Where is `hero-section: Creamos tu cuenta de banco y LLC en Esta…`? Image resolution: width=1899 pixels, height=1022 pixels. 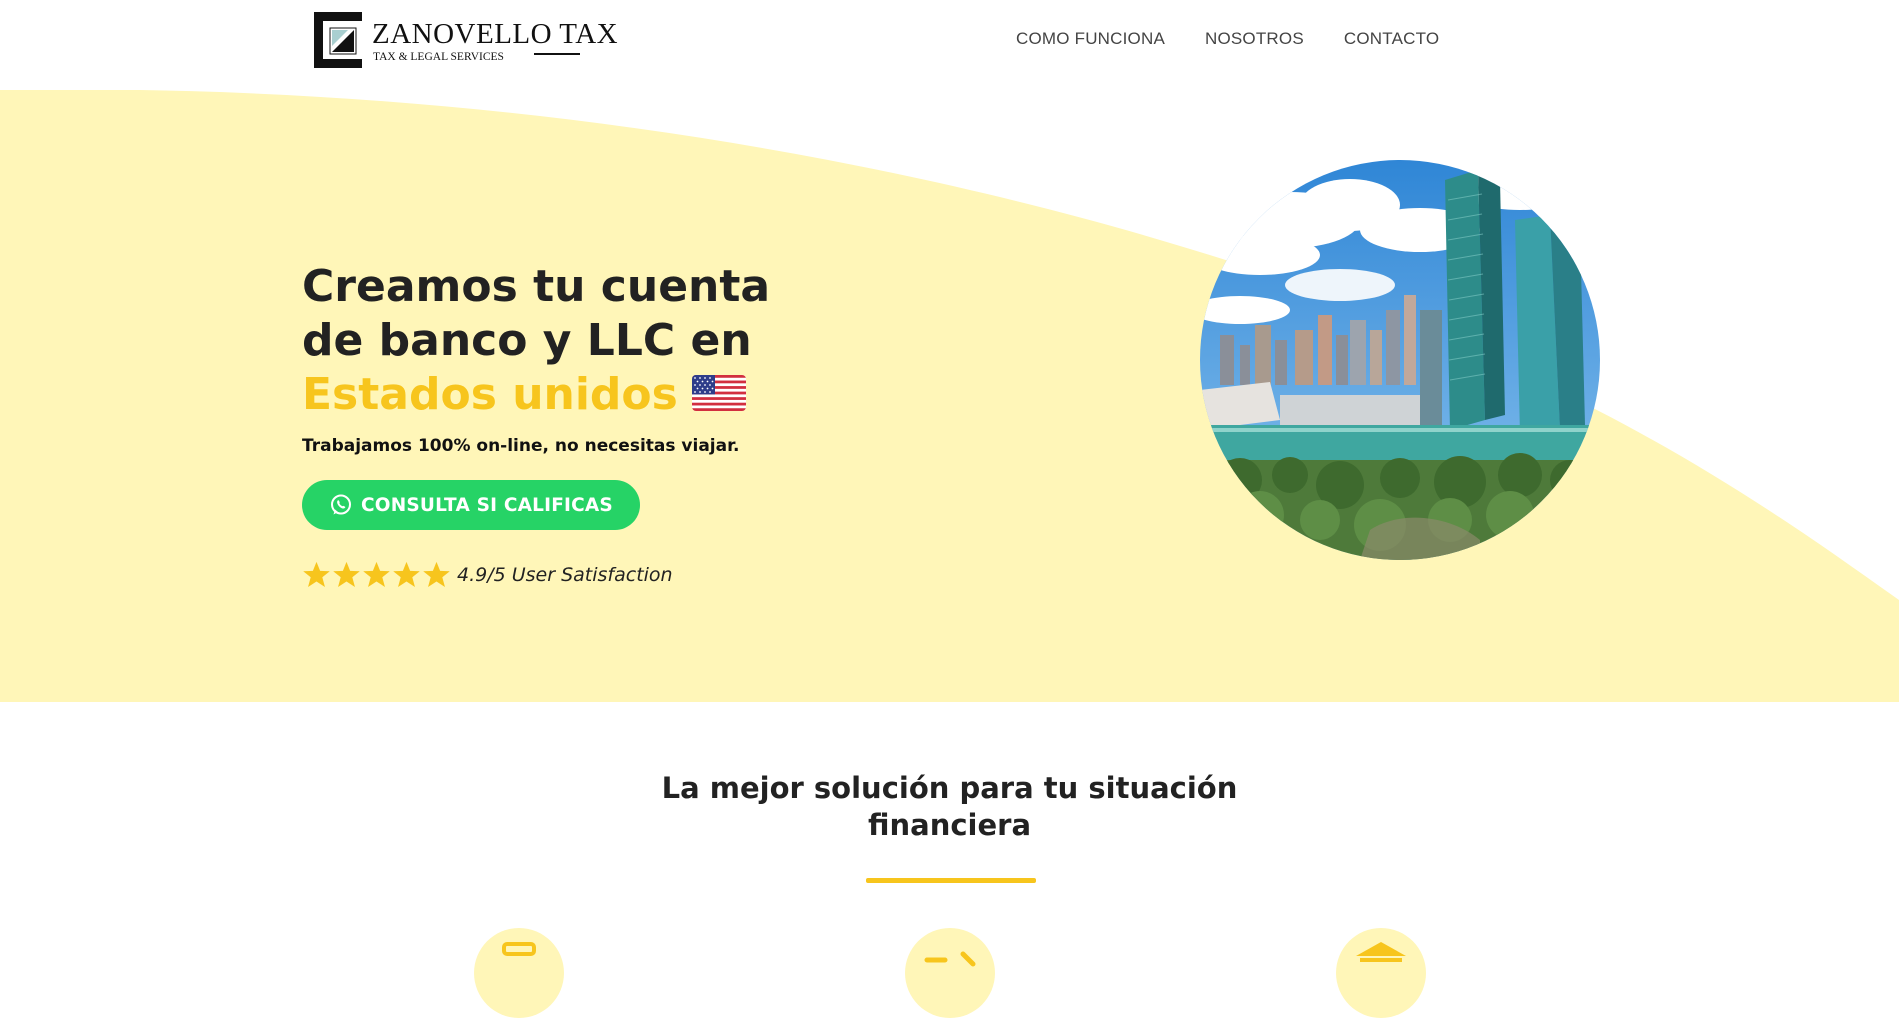 hero-section: Creamos tu cuenta de banco y LLC en Esta… is located at coordinates (582, 424).